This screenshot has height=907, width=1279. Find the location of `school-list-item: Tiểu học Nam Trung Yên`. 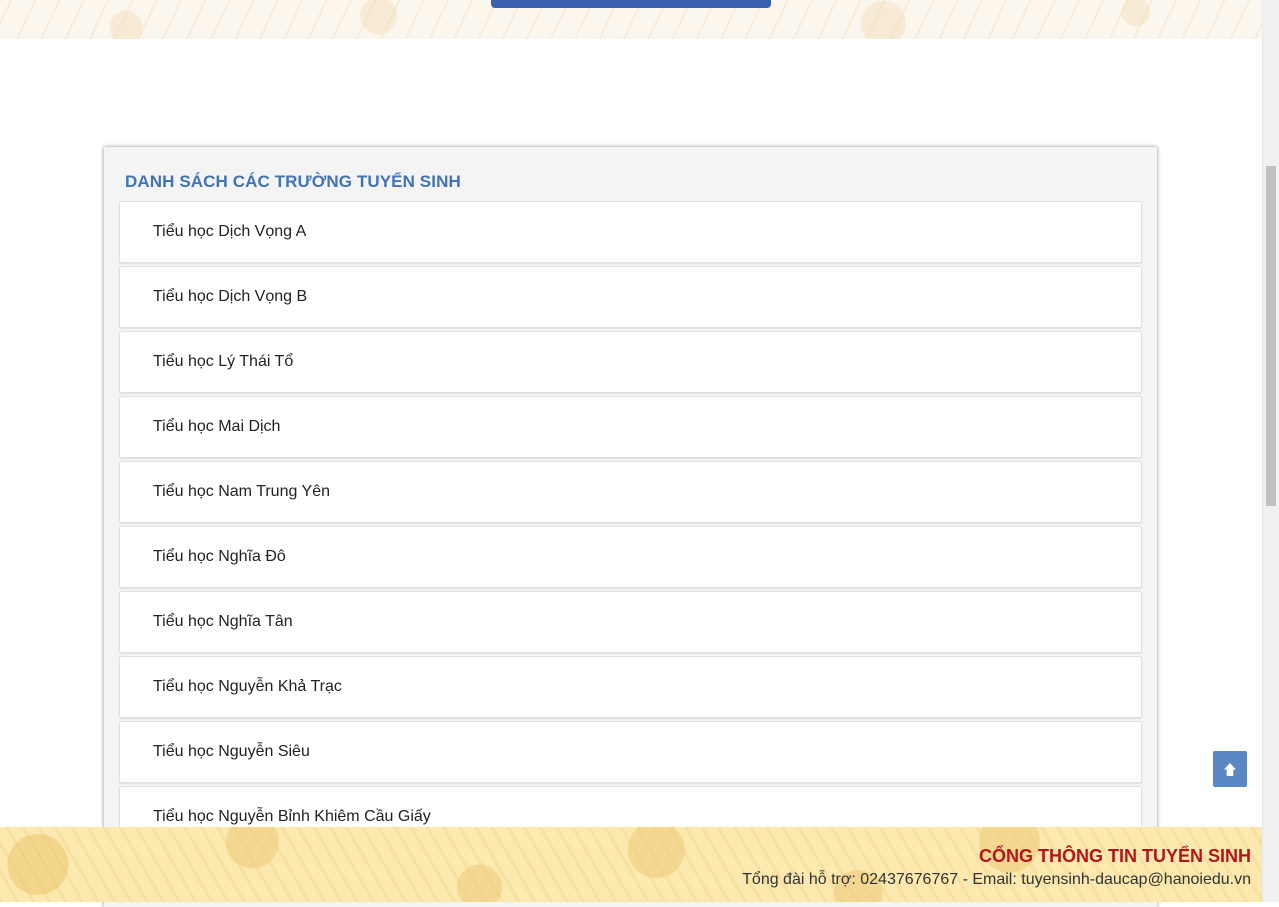

school-list-item: Tiểu học Nam Trung Yên is located at coordinates (630, 492).